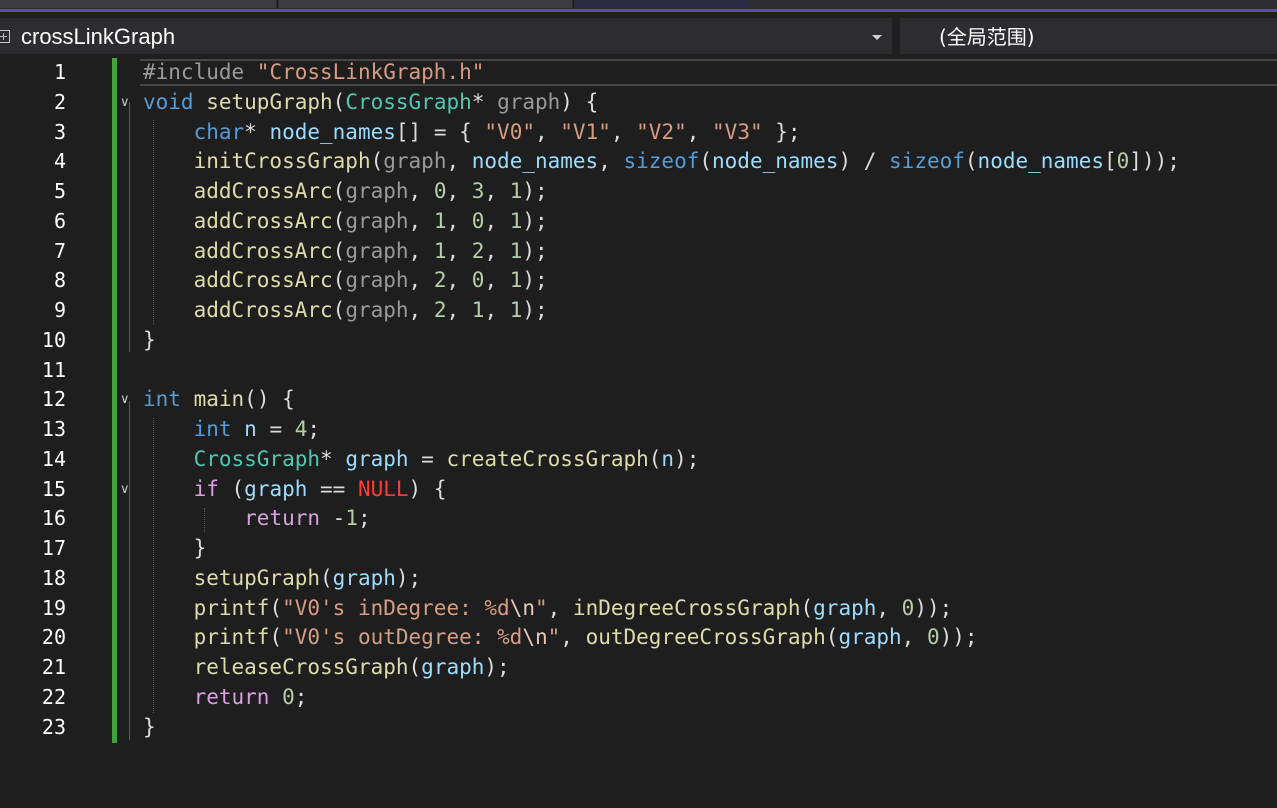 The width and height of the screenshot is (1277, 808). Describe the element at coordinates (53, 726) in the screenshot. I see `line-number: 23` at that location.